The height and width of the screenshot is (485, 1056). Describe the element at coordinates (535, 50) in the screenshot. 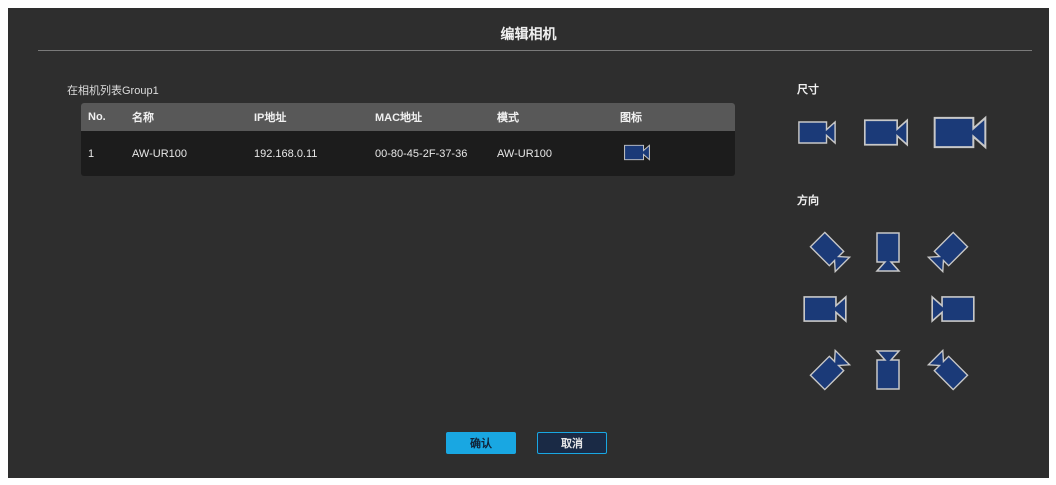

I see `title-divider` at that location.